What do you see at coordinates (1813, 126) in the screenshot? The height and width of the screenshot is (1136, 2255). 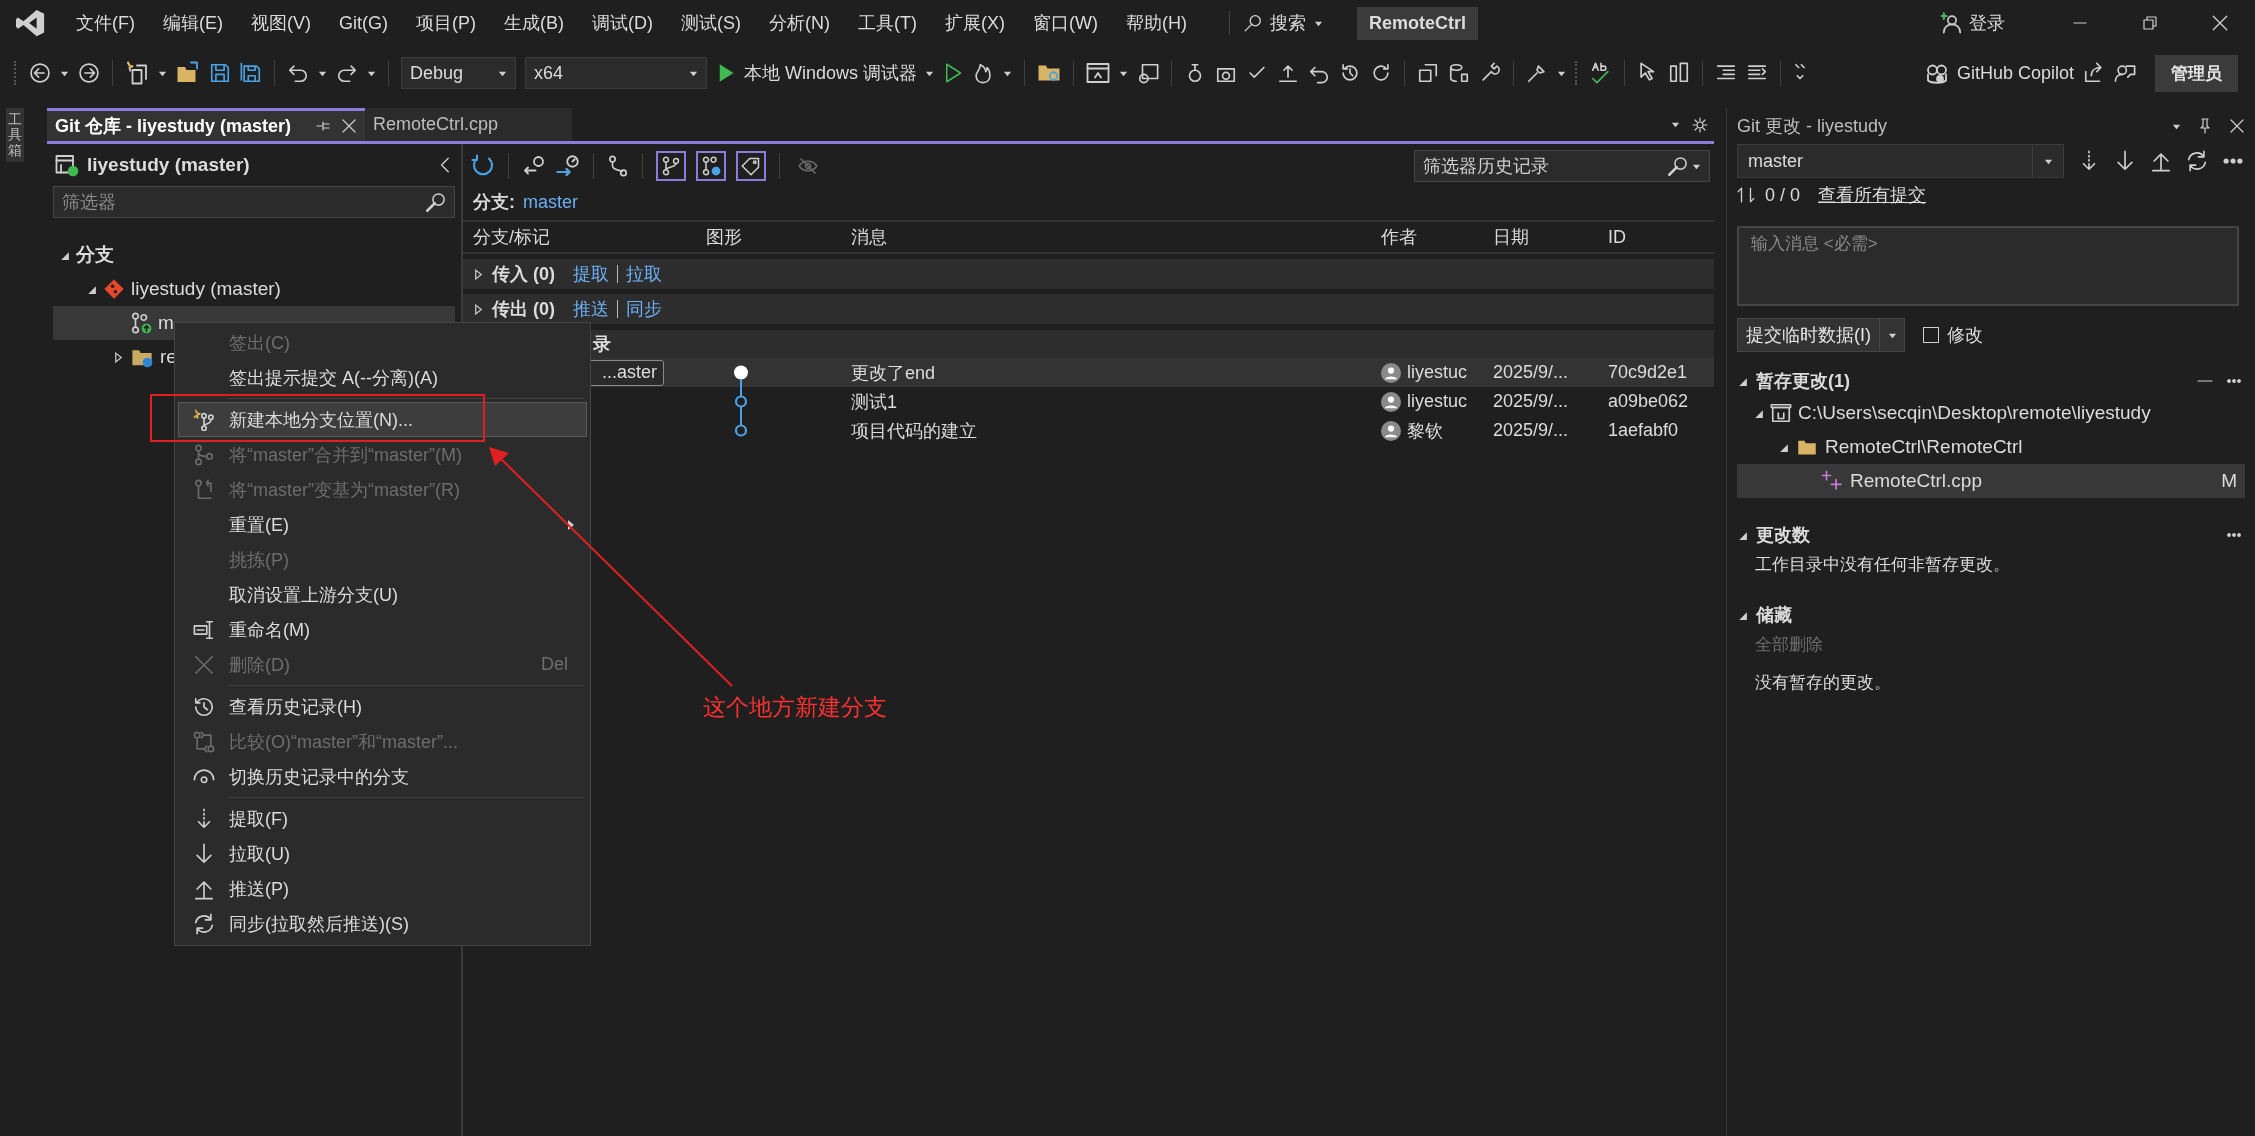 I see `panel-title: Git 更改 - liyestudy` at bounding box center [1813, 126].